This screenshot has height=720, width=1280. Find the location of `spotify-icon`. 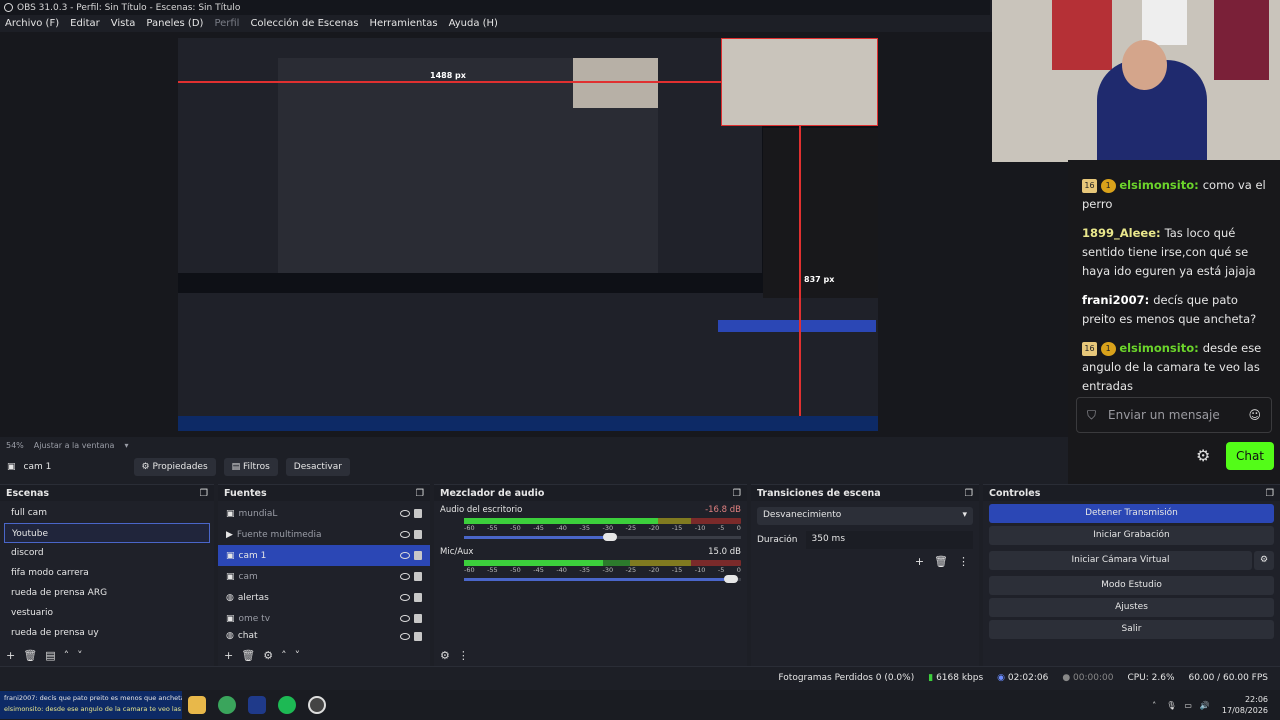

spotify-icon is located at coordinates (287, 705).